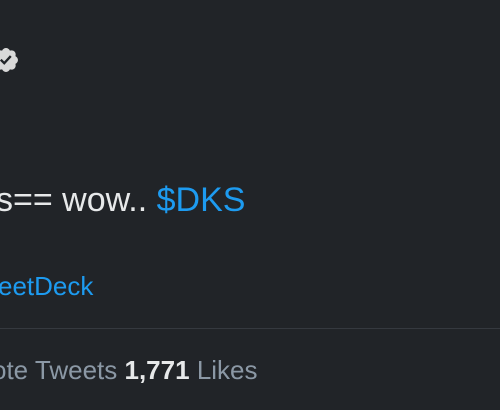  I want to click on likes-label: Likes, so click(227, 370).